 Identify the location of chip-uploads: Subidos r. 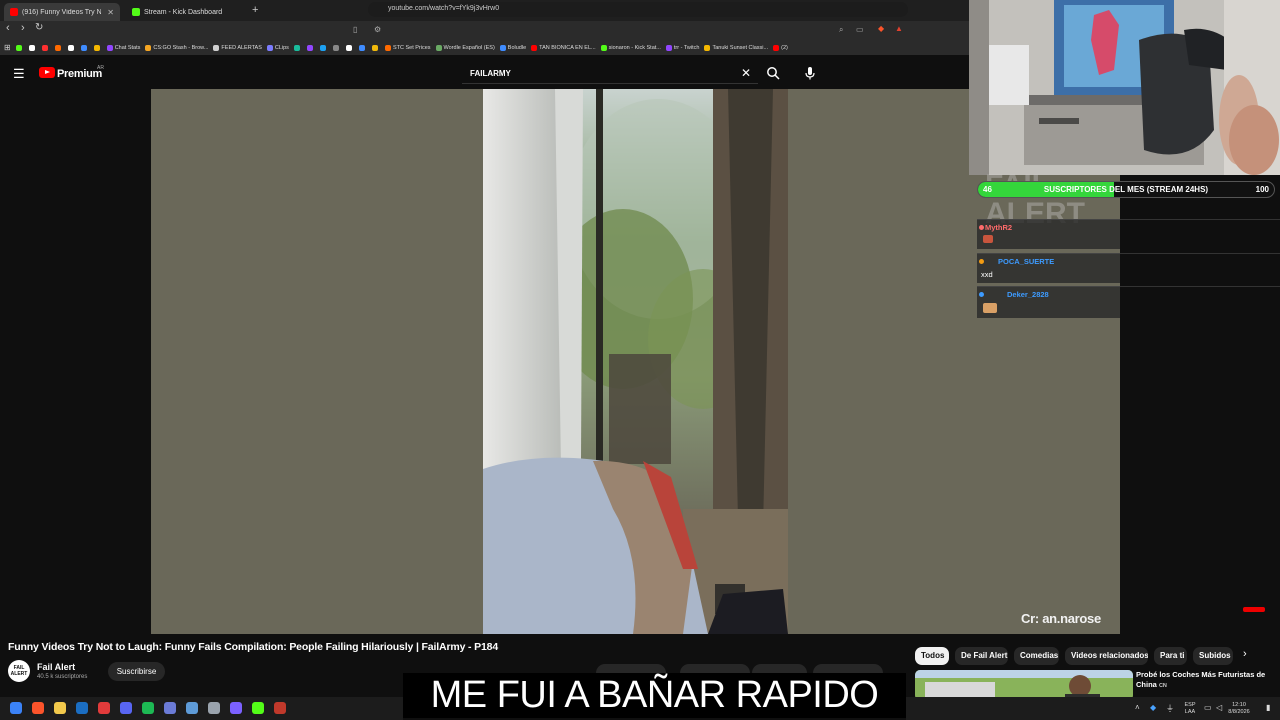
(1213, 656).